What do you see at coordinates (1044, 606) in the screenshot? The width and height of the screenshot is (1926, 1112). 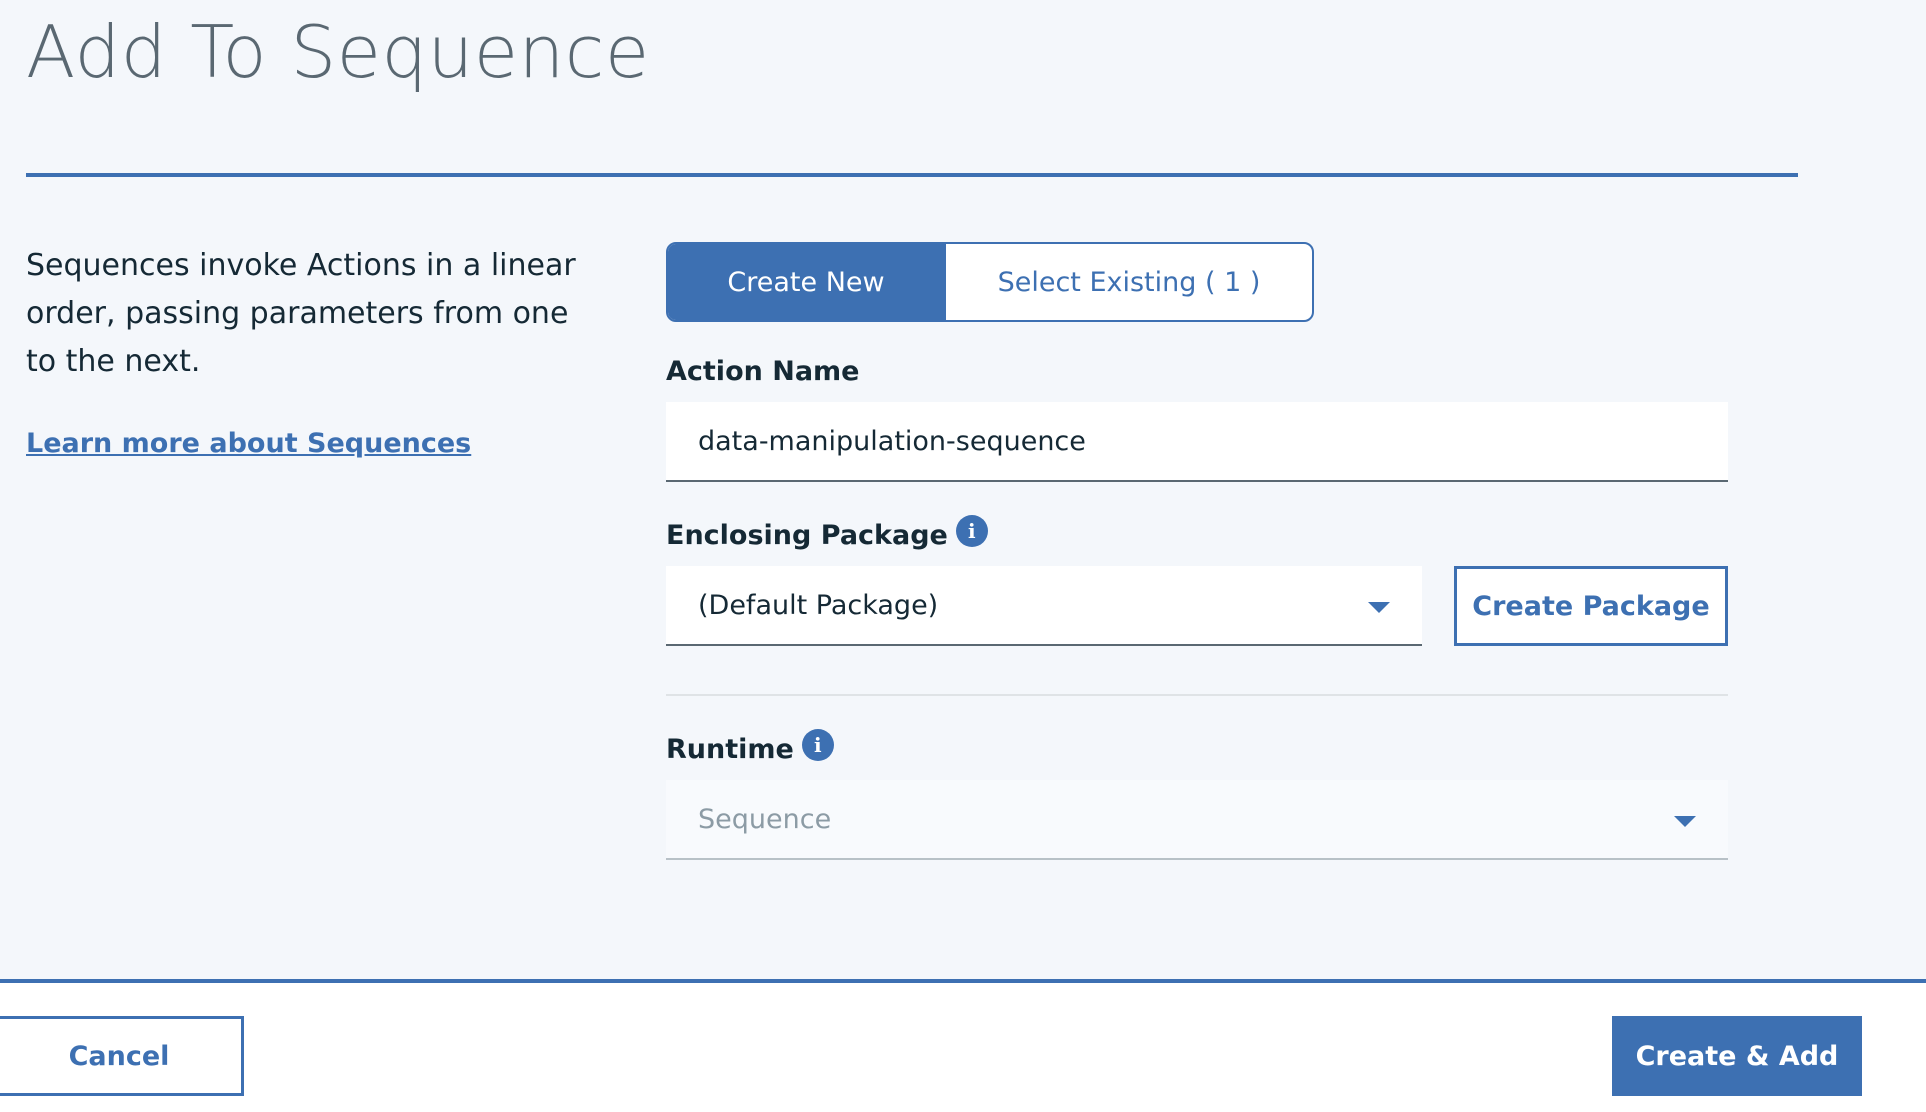 I see `enclosing-package-select: (Default Package)` at bounding box center [1044, 606].